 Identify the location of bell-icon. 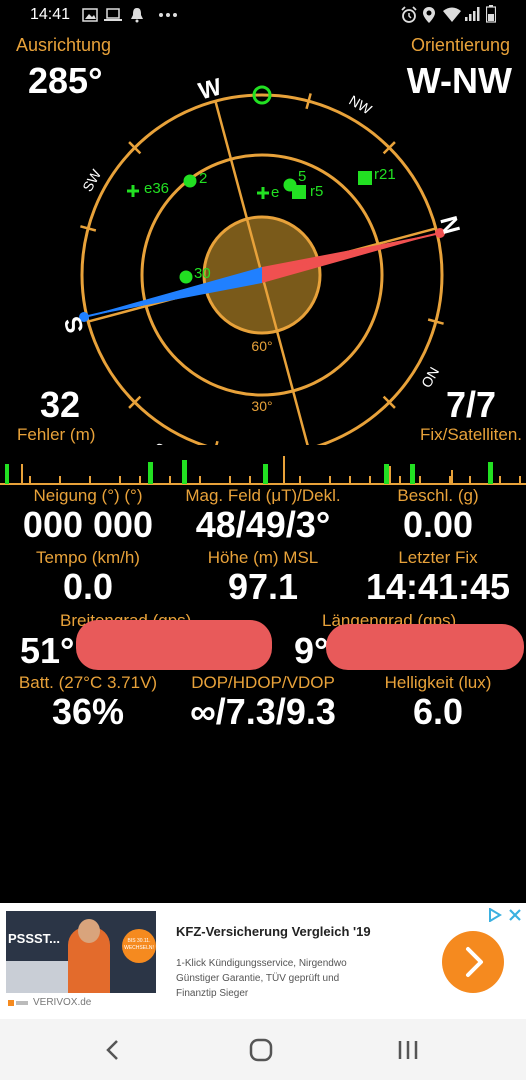
(137, 15).